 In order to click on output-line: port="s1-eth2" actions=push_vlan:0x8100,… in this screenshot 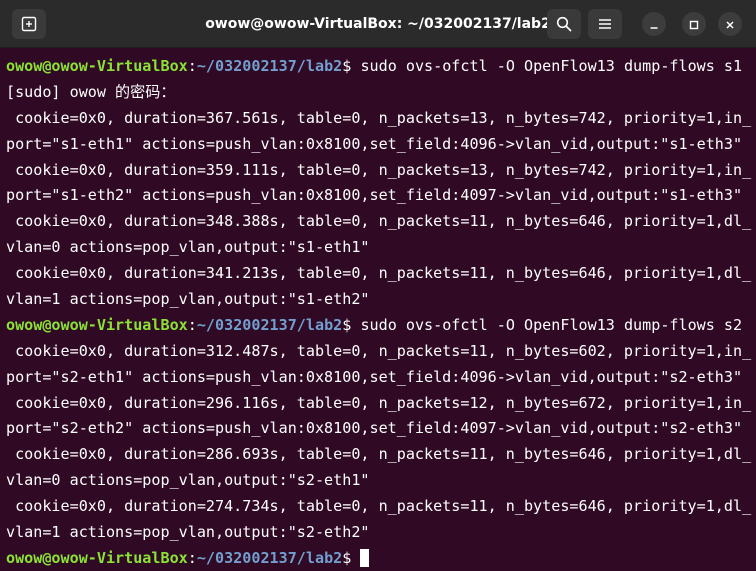, I will do `click(381, 196)`.